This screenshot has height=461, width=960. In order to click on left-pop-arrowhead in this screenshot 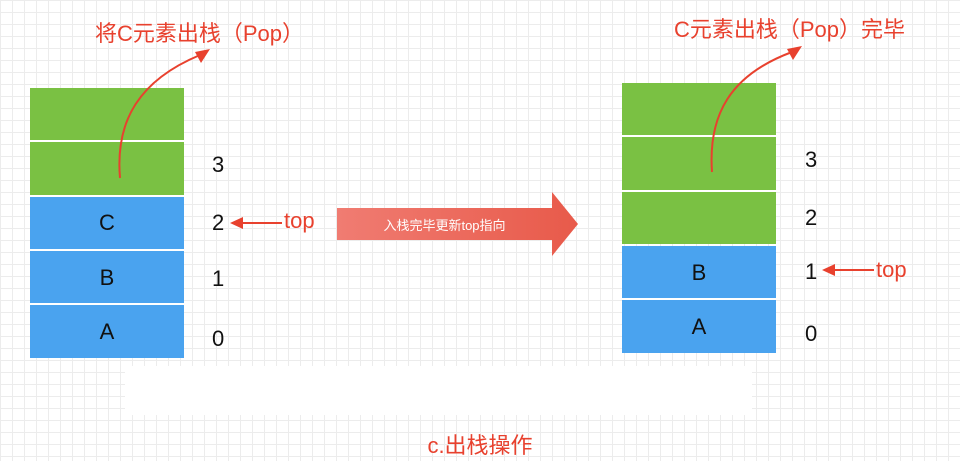, I will do `click(202, 56)`.